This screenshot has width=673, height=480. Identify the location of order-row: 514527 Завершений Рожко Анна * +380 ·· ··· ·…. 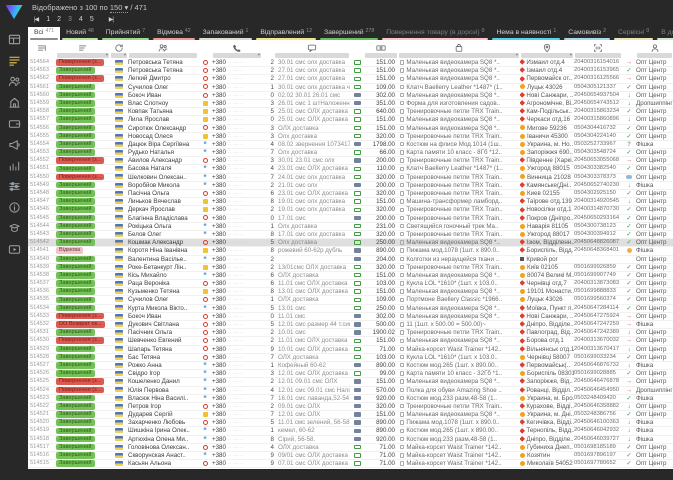
(350, 366).